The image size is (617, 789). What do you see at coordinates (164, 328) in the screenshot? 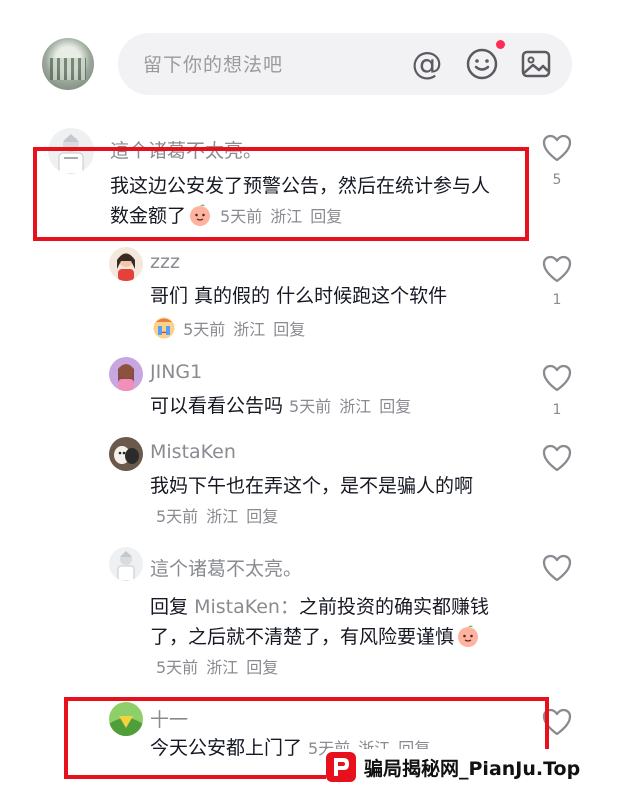
I see `crying-face-sticker` at bounding box center [164, 328].